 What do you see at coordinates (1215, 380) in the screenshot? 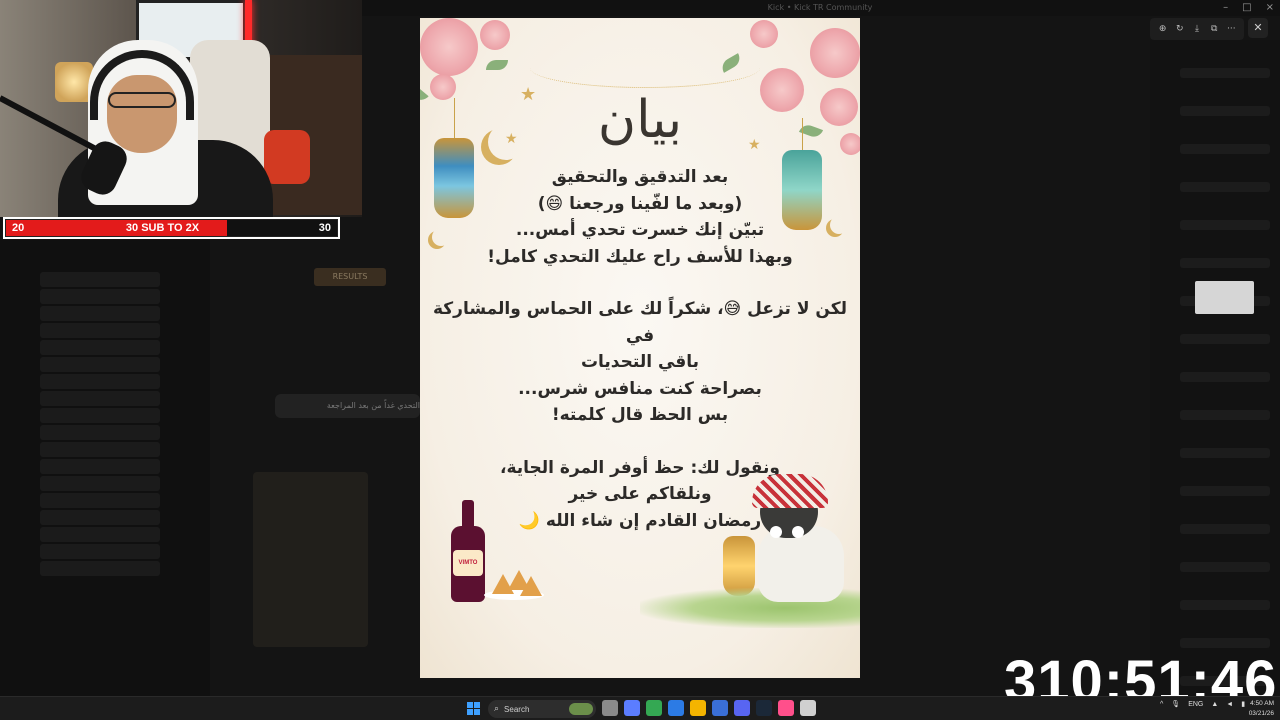
I see `background-member-list` at bounding box center [1215, 380].